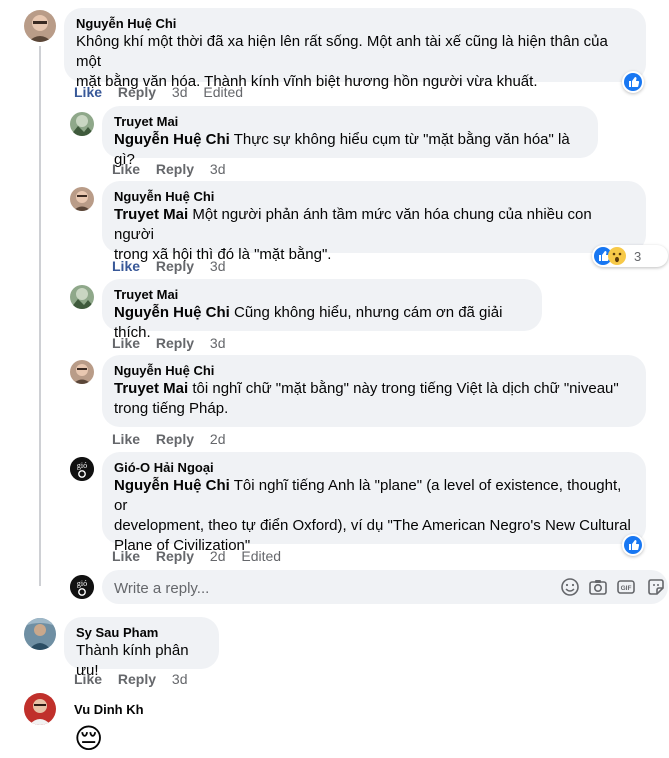 This screenshot has height=758, width=669. What do you see at coordinates (638, 256) in the screenshot?
I see `reaction-count: 3` at bounding box center [638, 256].